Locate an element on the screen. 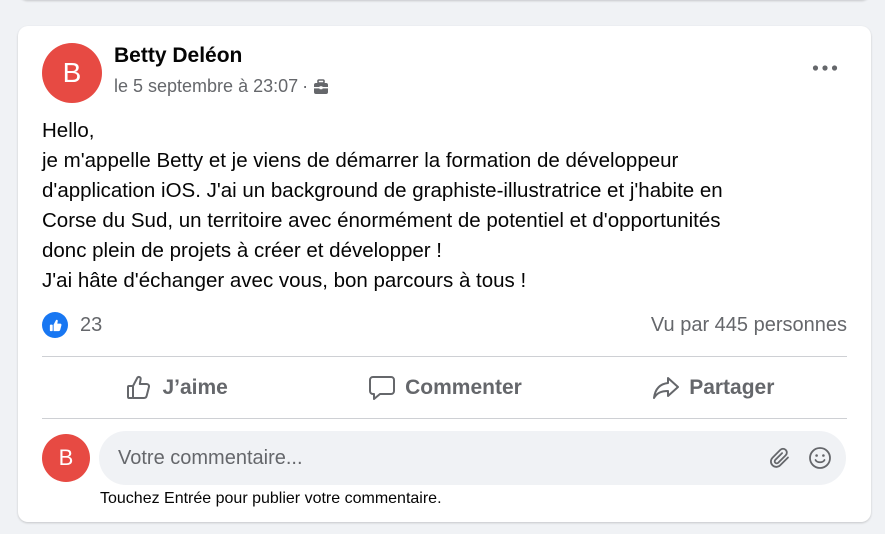  author-name: Betty Deléon is located at coordinates (178, 56).